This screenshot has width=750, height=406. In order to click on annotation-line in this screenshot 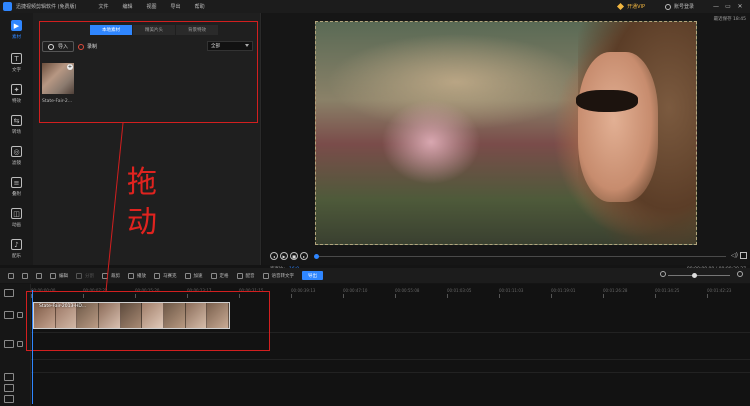, I will do `click(114, 207)`.